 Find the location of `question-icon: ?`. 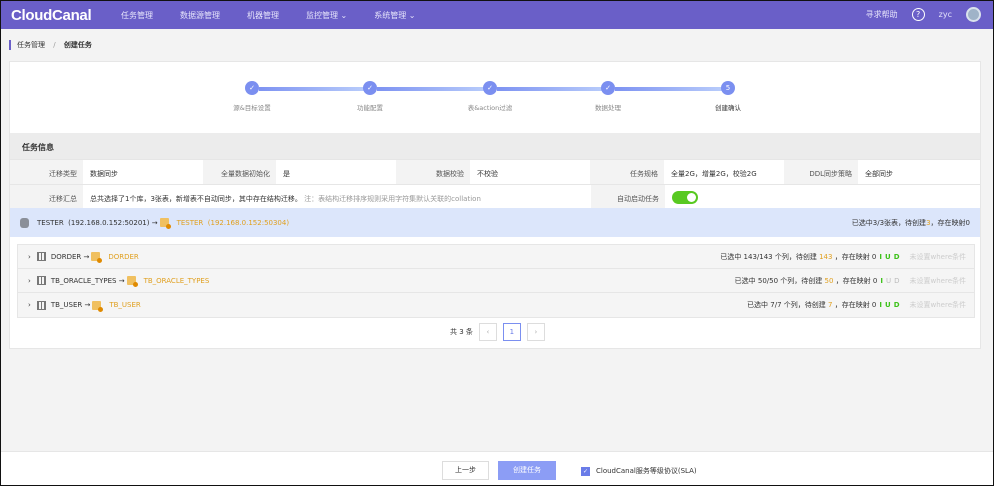

question-icon: ? is located at coordinates (918, 14).